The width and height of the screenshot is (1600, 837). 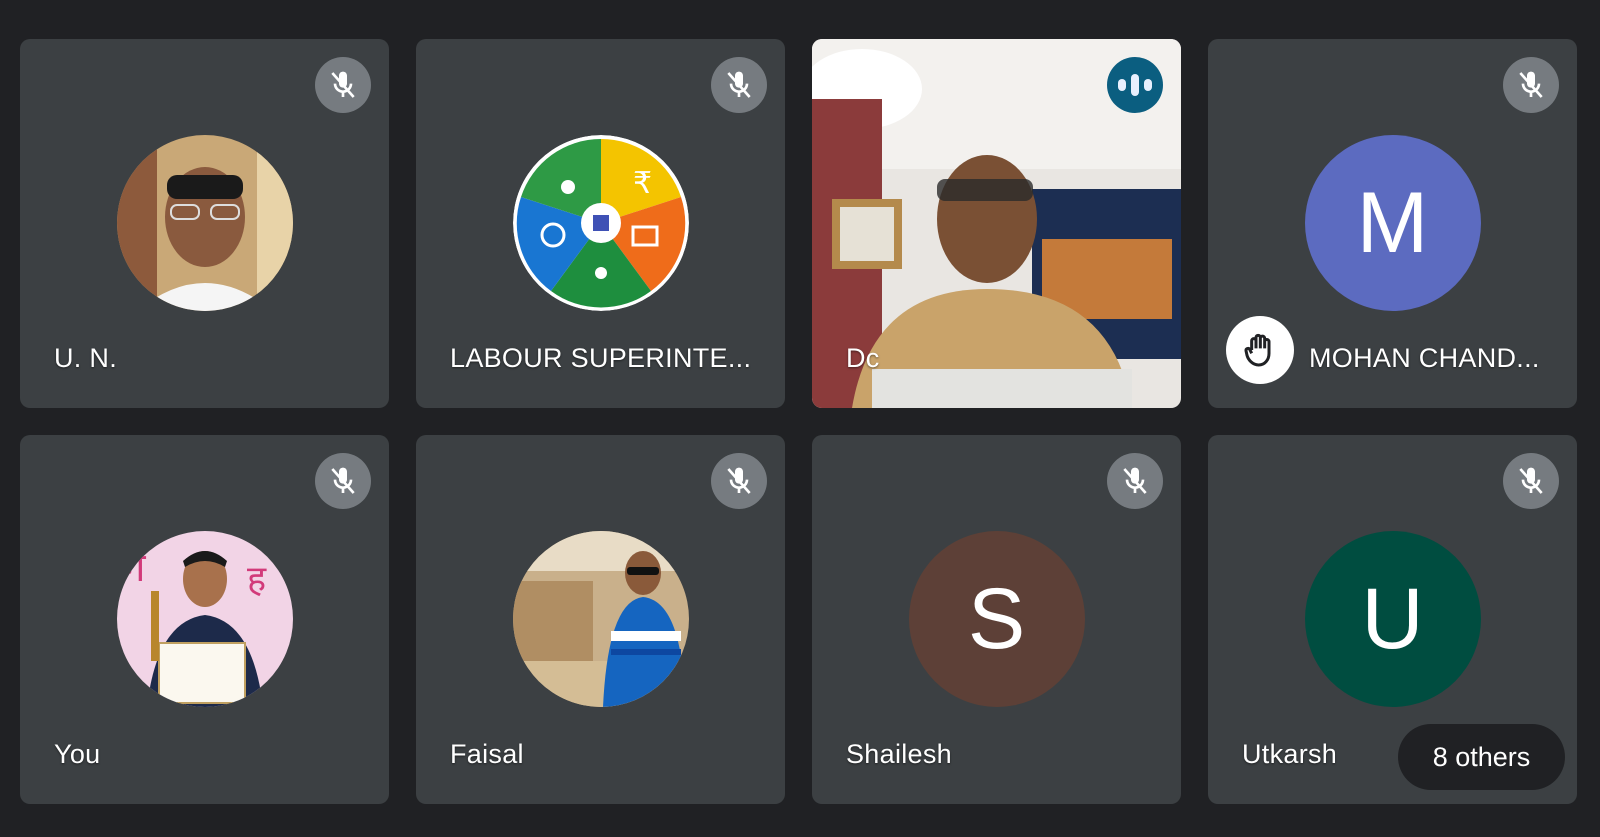 What do you see at coordinates (77, 754) in the screenshot?
I see `participant-name: You` at bounding box center [77, 754].